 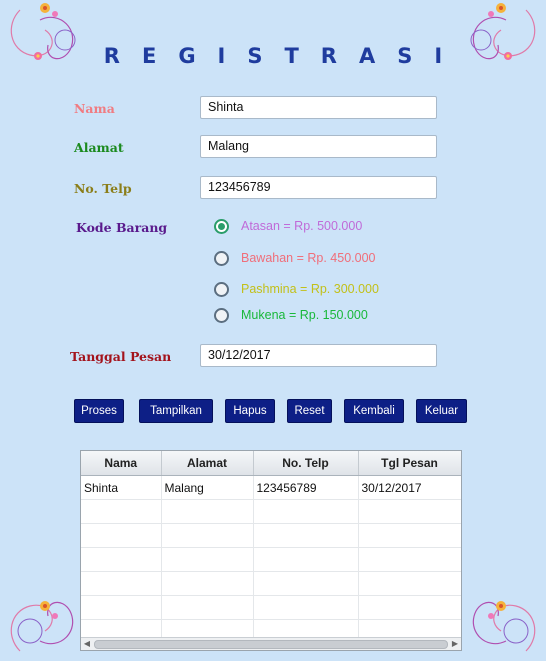 What do you see at coordinates (318, 355) in the screenshot?
I see `tanggal-pesan-field: 30/12/2017` at bounding box center [318, 355].